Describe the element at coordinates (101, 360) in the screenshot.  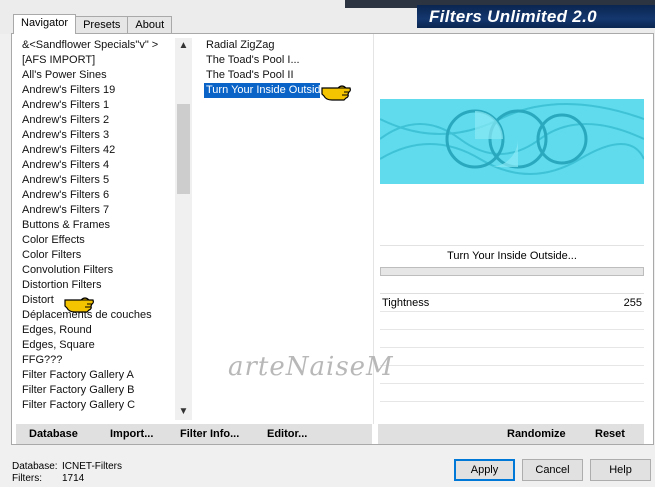
I see `category-item: FFG???` at that location.